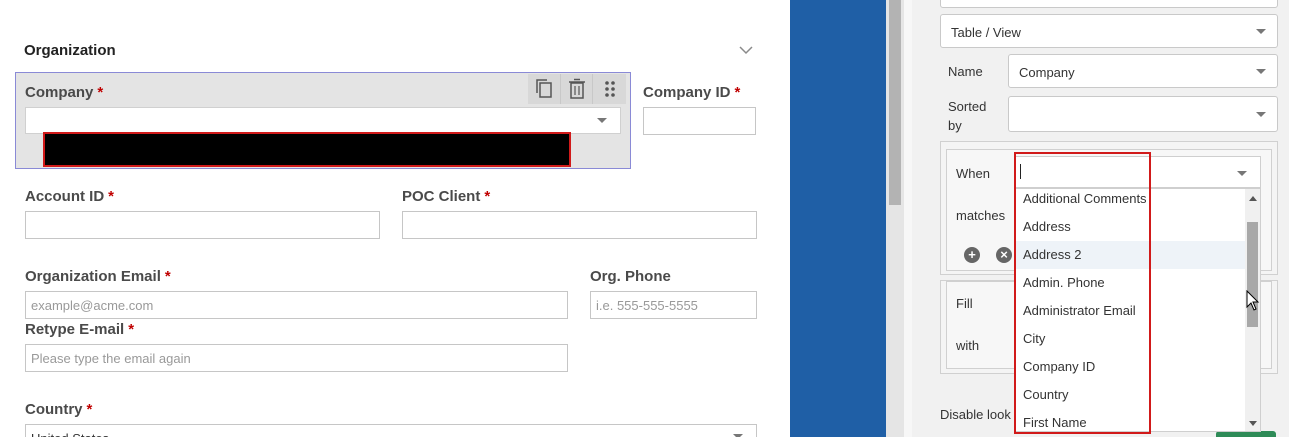  I want to click on blue-panel, so click(838, 218).